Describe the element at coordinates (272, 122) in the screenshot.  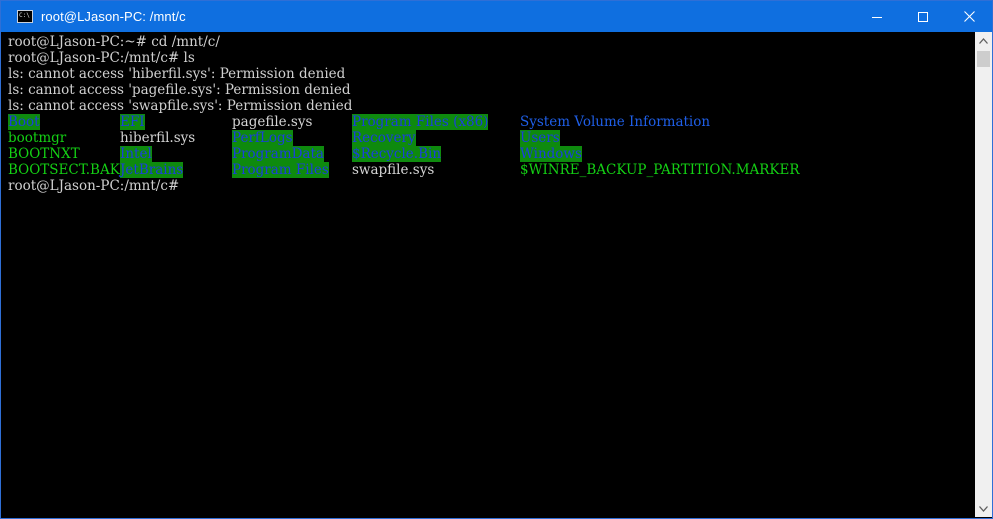
I see `listing-entry-file: pagefile.sys` at that location.